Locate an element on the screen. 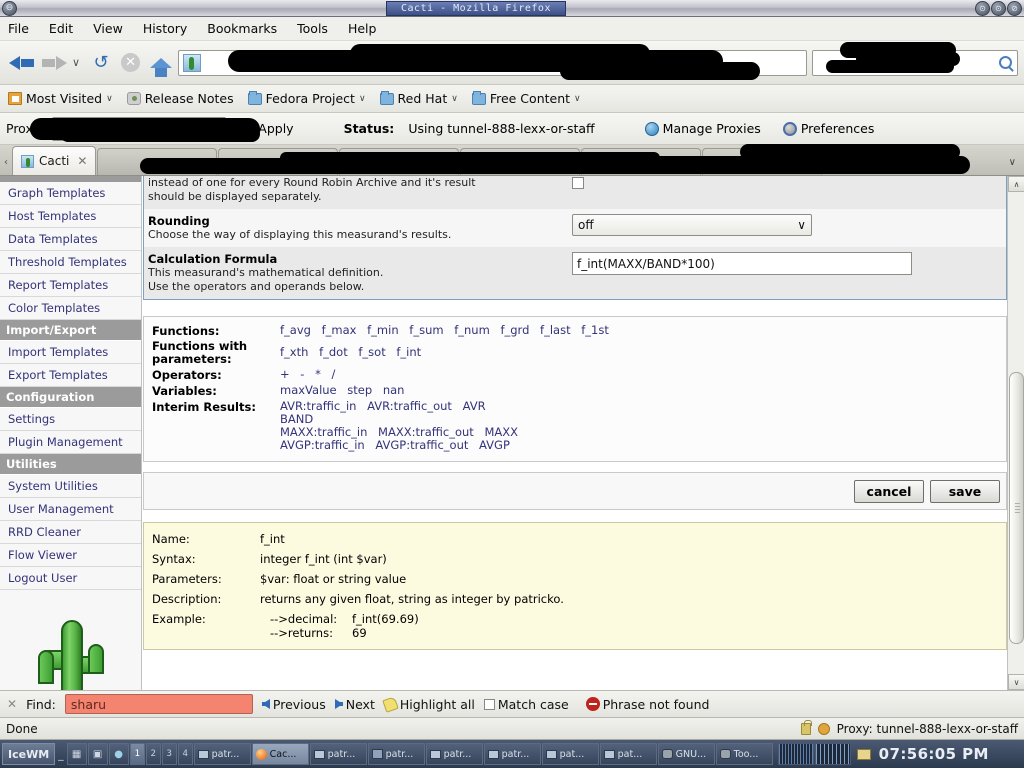 The image size is (1024, 768). menu-item-file: File is located at coordinates (18, 28).